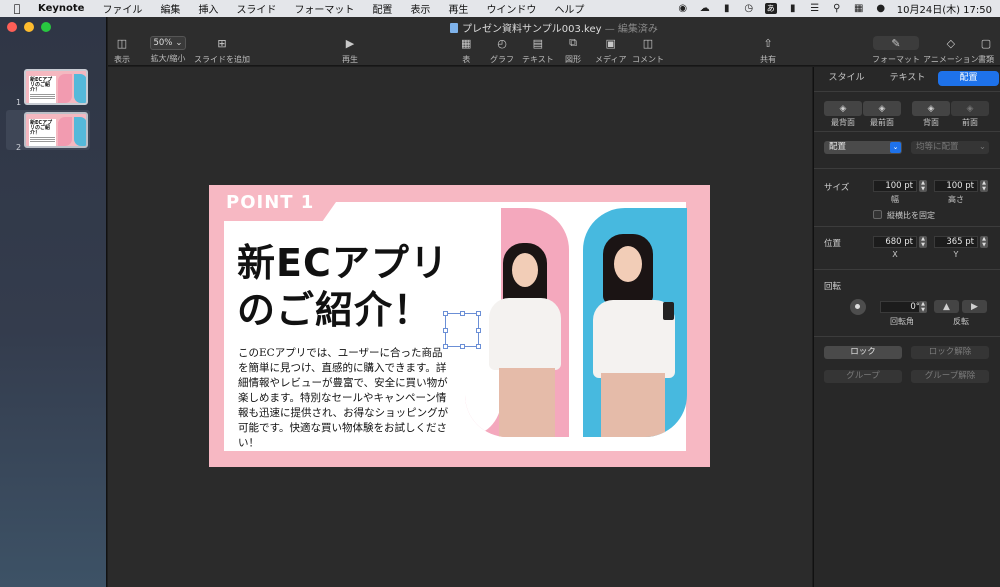 The image size is (1000, 587). Describe the element at coordinates (768, 50) in the screenshot. I see `share-button: ⇧ 共有` at that location.